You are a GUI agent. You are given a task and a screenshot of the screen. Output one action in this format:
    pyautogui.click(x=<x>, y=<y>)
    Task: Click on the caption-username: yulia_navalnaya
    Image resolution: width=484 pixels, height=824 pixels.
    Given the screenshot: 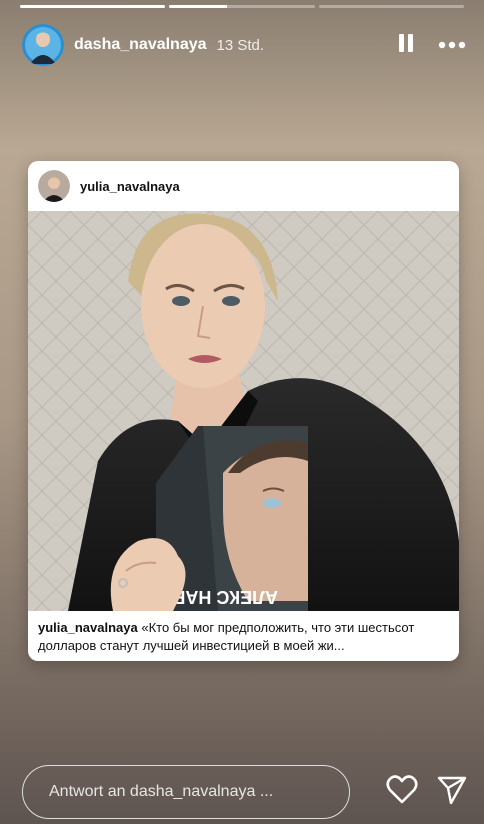 What is the action you would take?
    pyautogui.click(x=88, y=627)
    